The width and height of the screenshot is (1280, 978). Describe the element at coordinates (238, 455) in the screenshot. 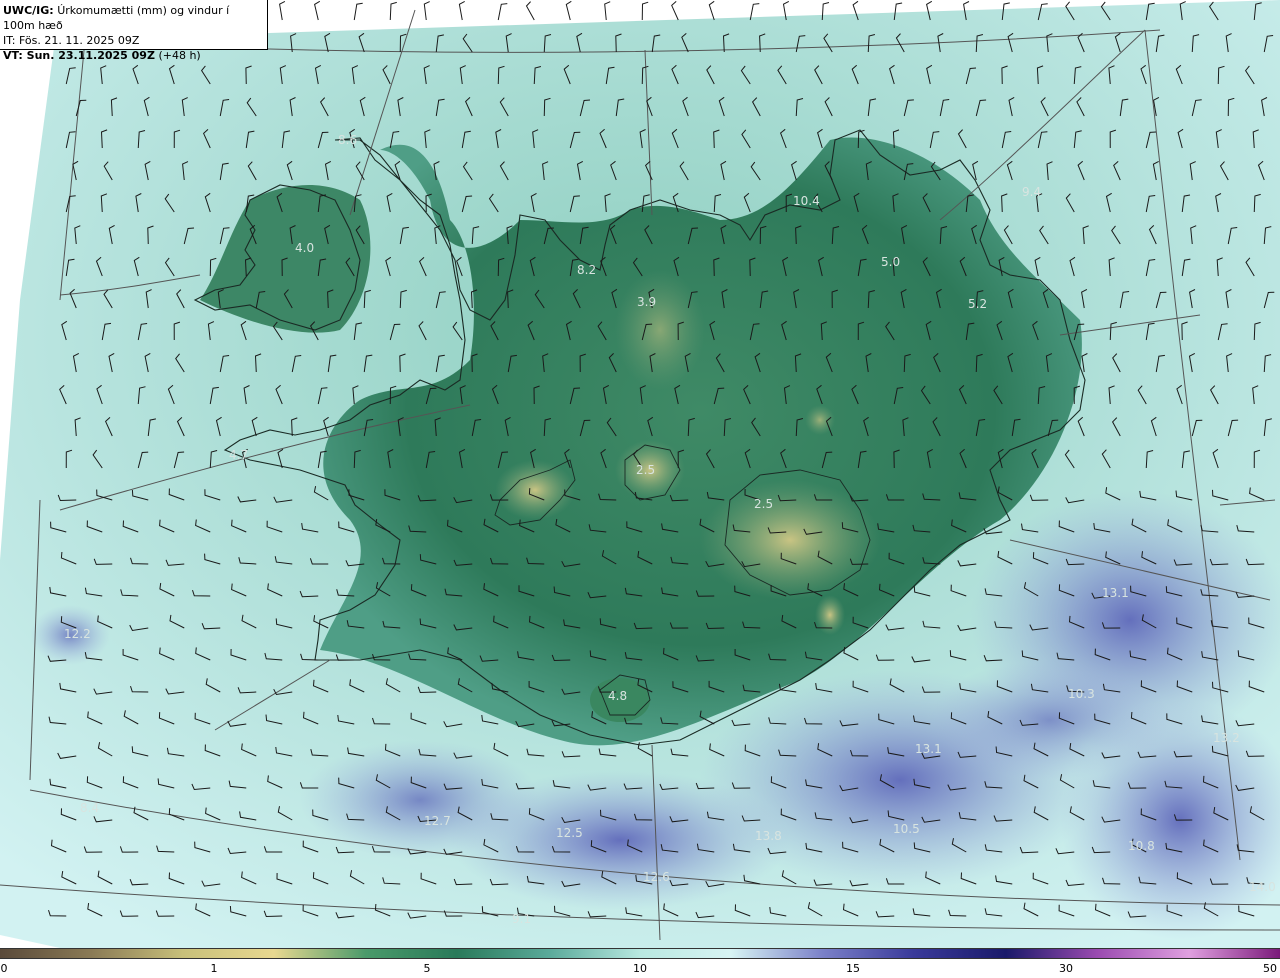

I see `value-label: 4.7` at that location.